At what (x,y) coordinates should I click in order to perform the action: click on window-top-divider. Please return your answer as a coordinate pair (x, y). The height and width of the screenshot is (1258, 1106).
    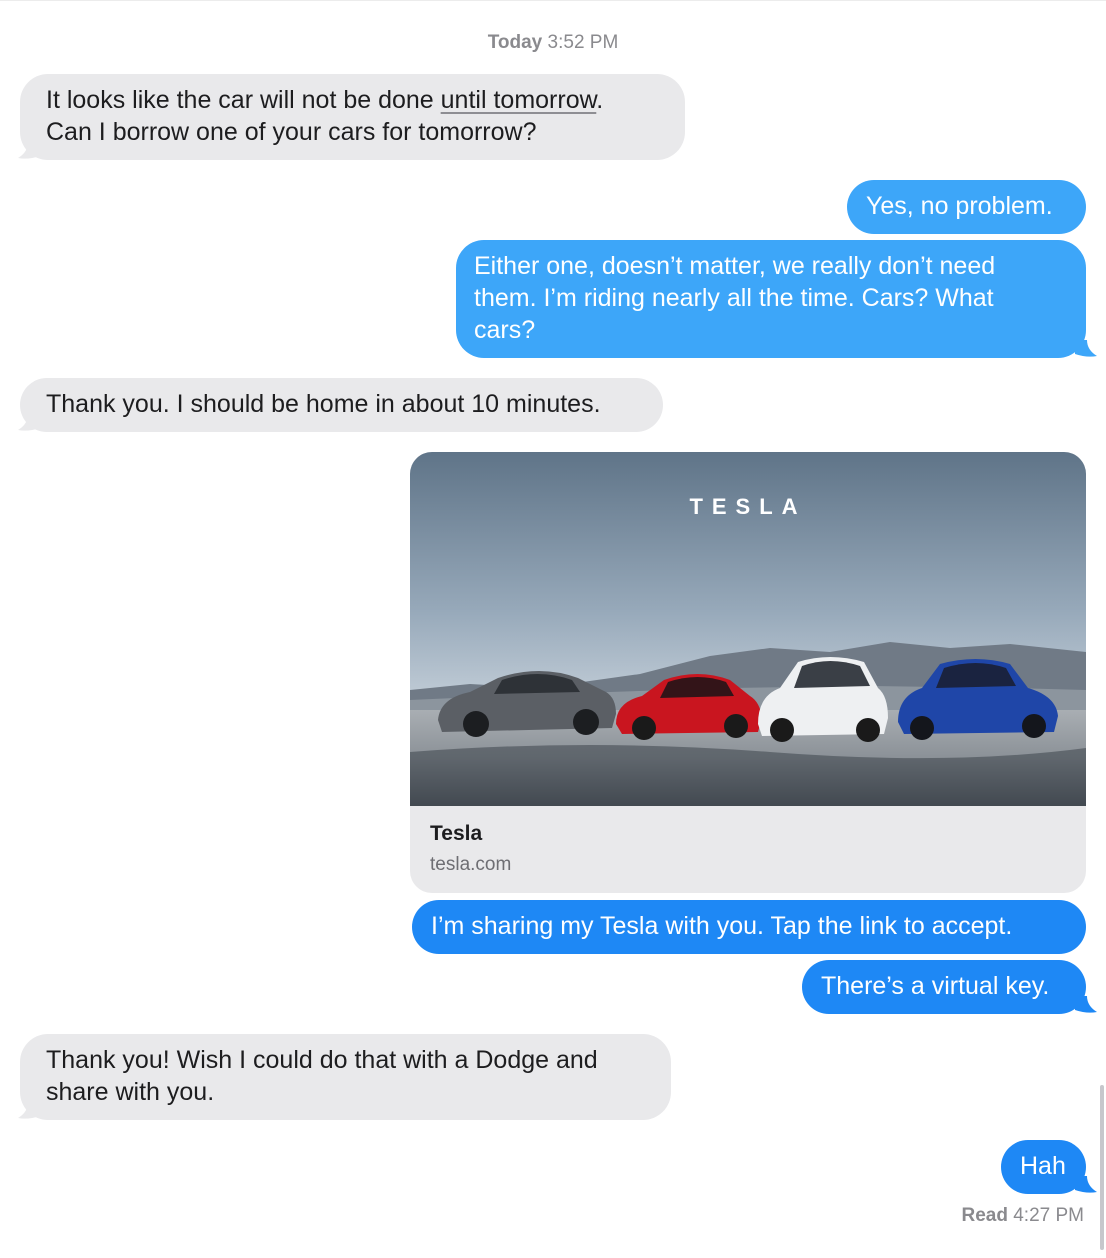
    Looking at the image, I should click on (553, 0).